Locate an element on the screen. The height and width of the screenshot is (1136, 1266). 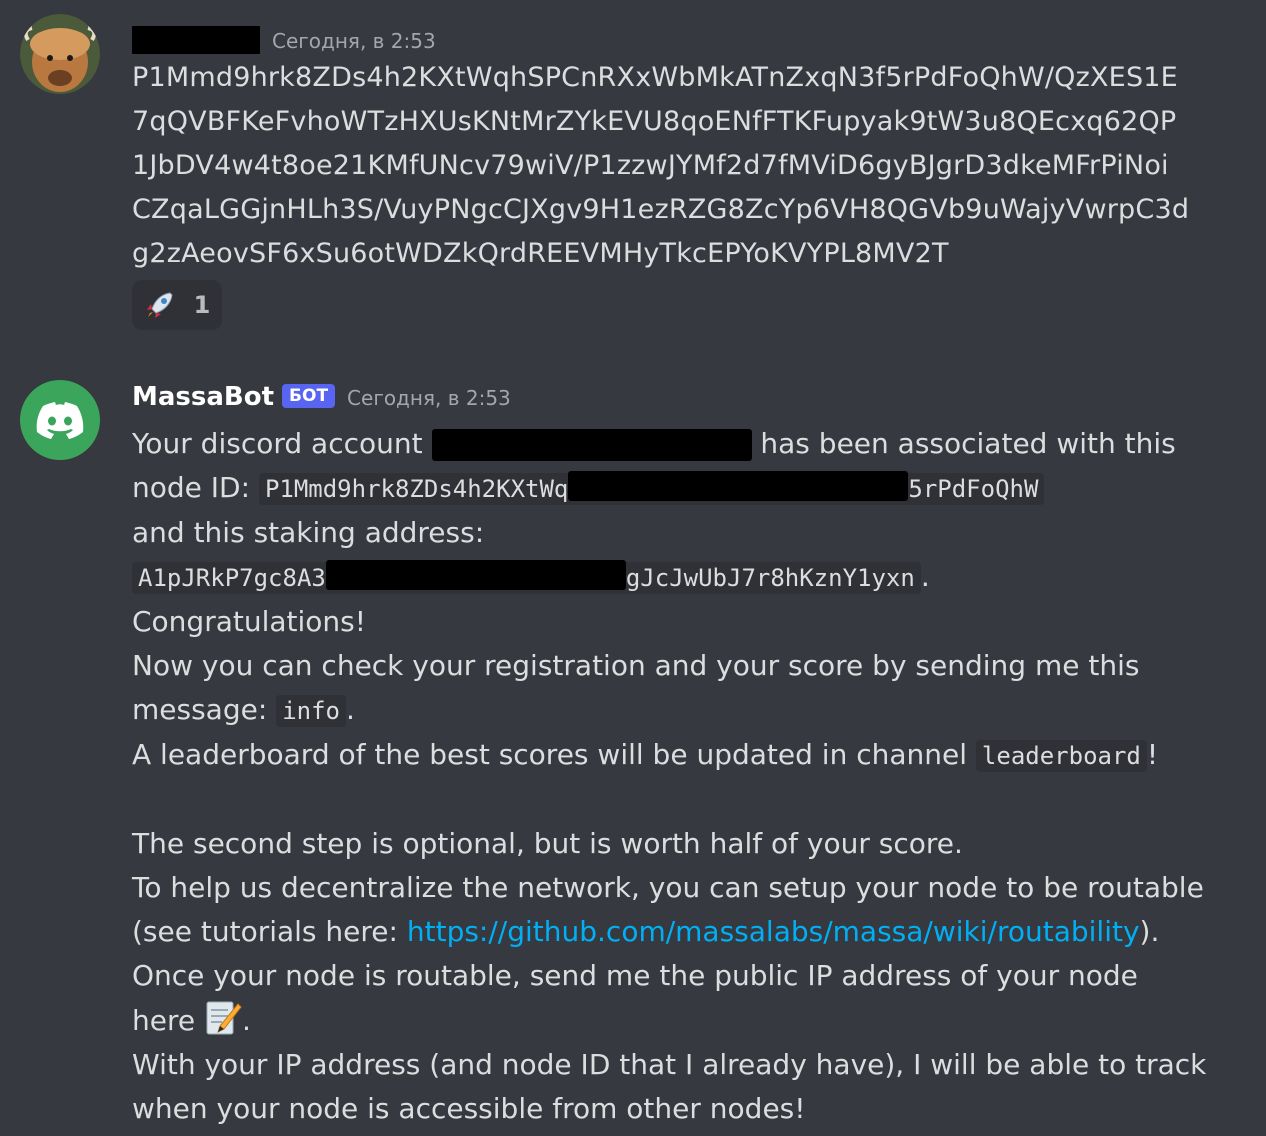
text-line: A1pJRkP7gc8A3 gJcJwUbJ7r8hKznY1yxn. is located at coordinates (662, 577).